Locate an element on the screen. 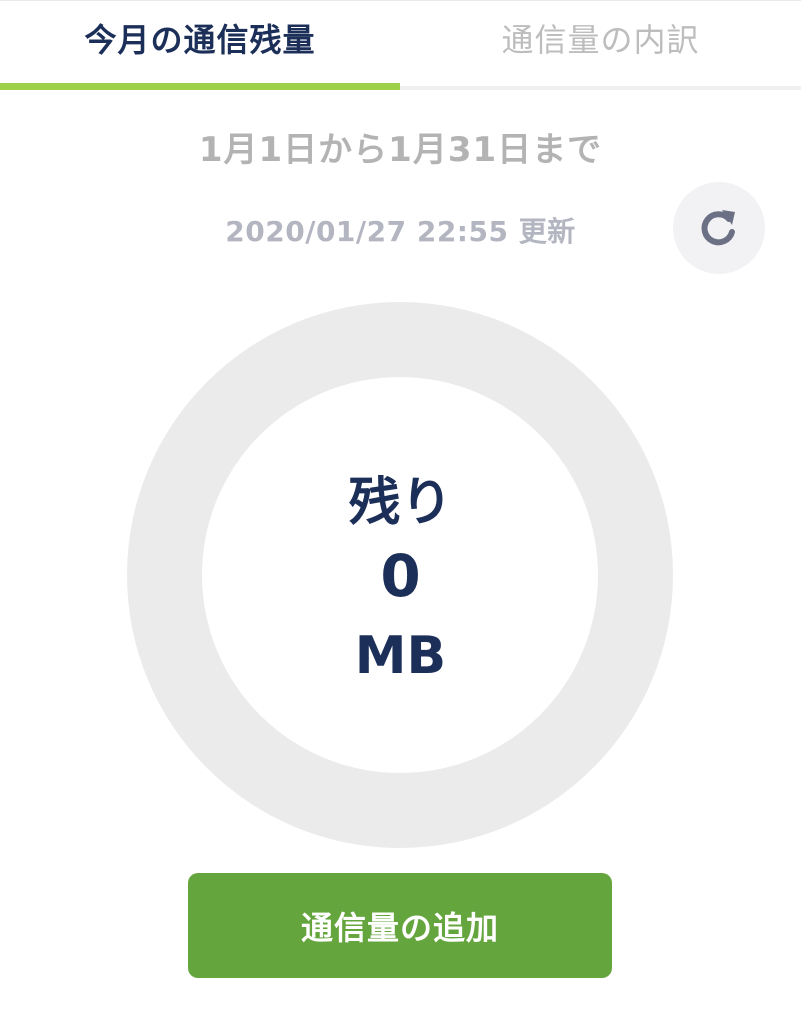 This screenshot has width=801, height=1024. tab-remaining-data: 今月の通信残量 is located at coordinates (200, 45).